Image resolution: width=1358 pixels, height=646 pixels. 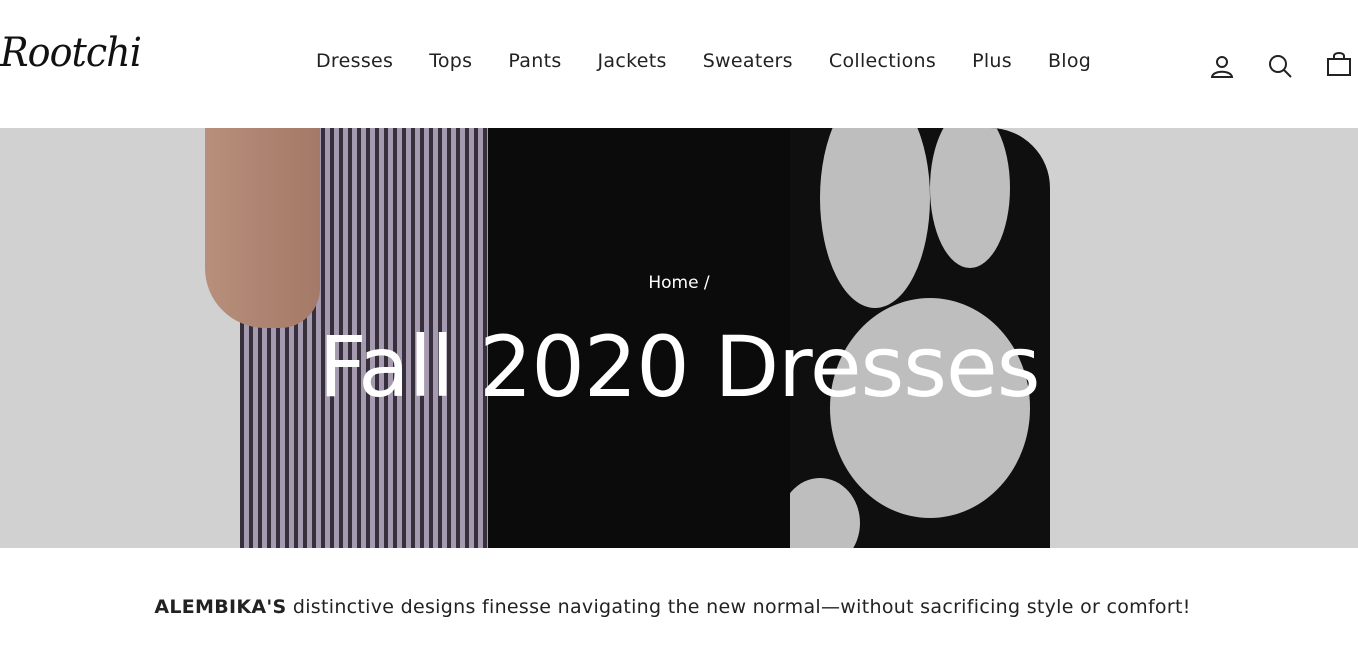 I want to click on bag-icon, so click(x=1339, y=64).